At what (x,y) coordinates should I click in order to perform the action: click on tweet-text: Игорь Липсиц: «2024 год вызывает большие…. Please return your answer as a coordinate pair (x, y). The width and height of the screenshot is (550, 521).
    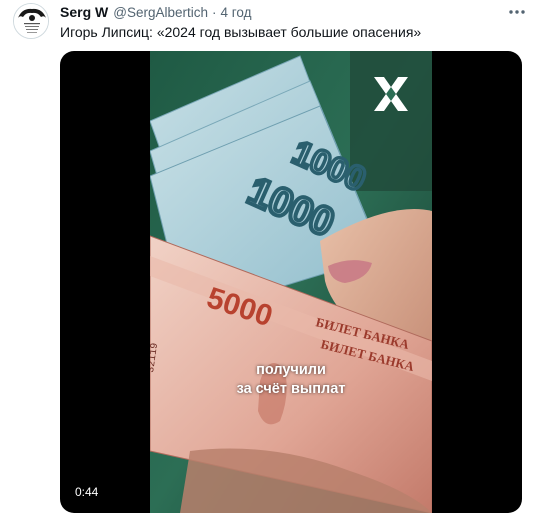
    Looking at the image, I should click on (241, 32).